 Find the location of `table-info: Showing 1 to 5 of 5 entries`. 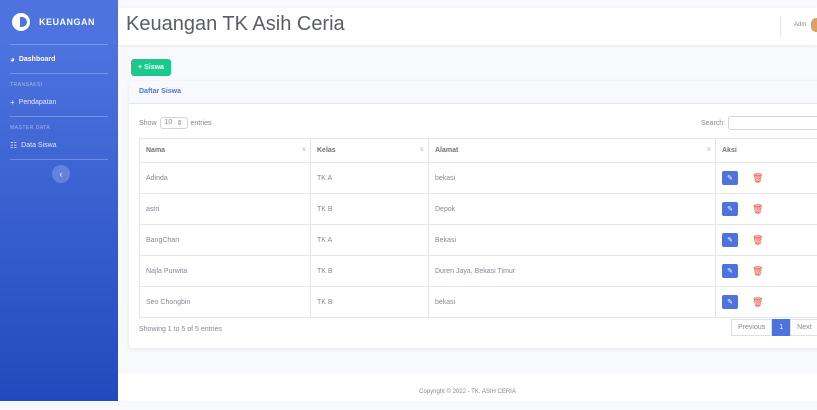

table-info: Showing 1 to 5 of 5 entries is located at coordinates (180, 329).